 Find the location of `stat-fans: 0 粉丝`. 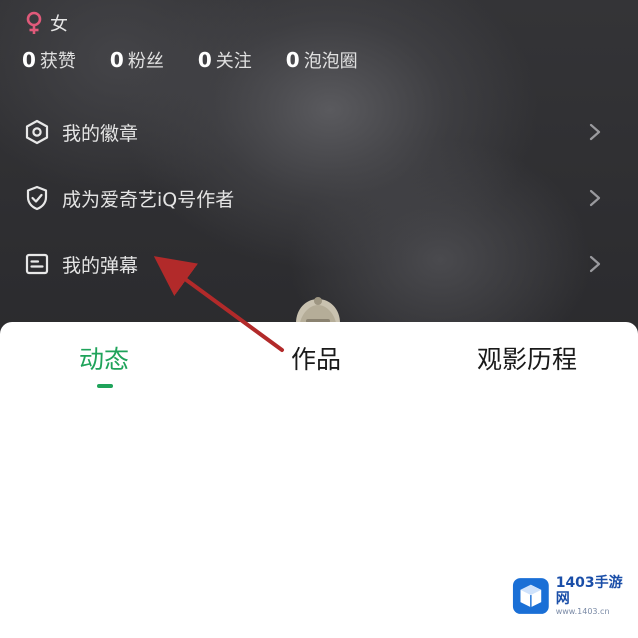

stat-fans: 0 粉丝 is located at coordinates (137, 60).